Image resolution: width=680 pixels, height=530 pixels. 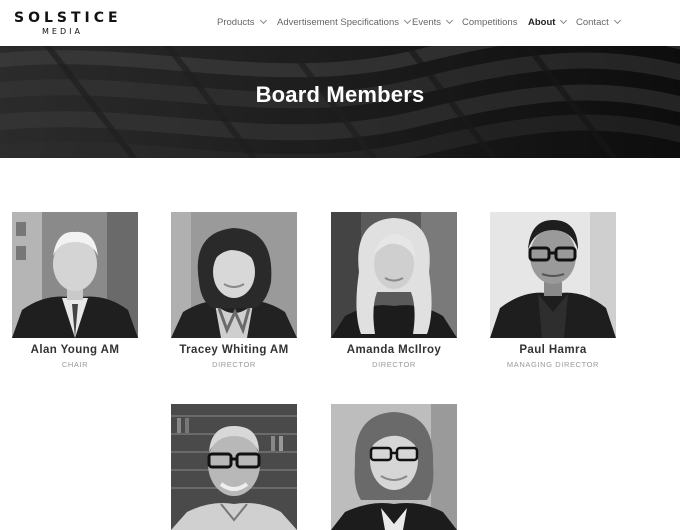 I want to click on nav-about: About, so click(x=548, y=22).